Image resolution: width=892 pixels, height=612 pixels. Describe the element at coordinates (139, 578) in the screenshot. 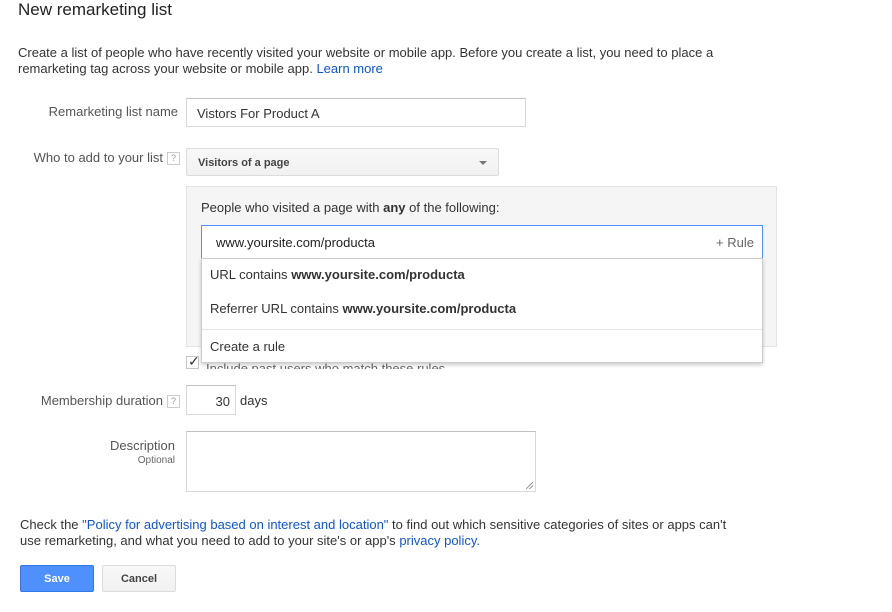

I see `cancel-button: Cancel` at that location.